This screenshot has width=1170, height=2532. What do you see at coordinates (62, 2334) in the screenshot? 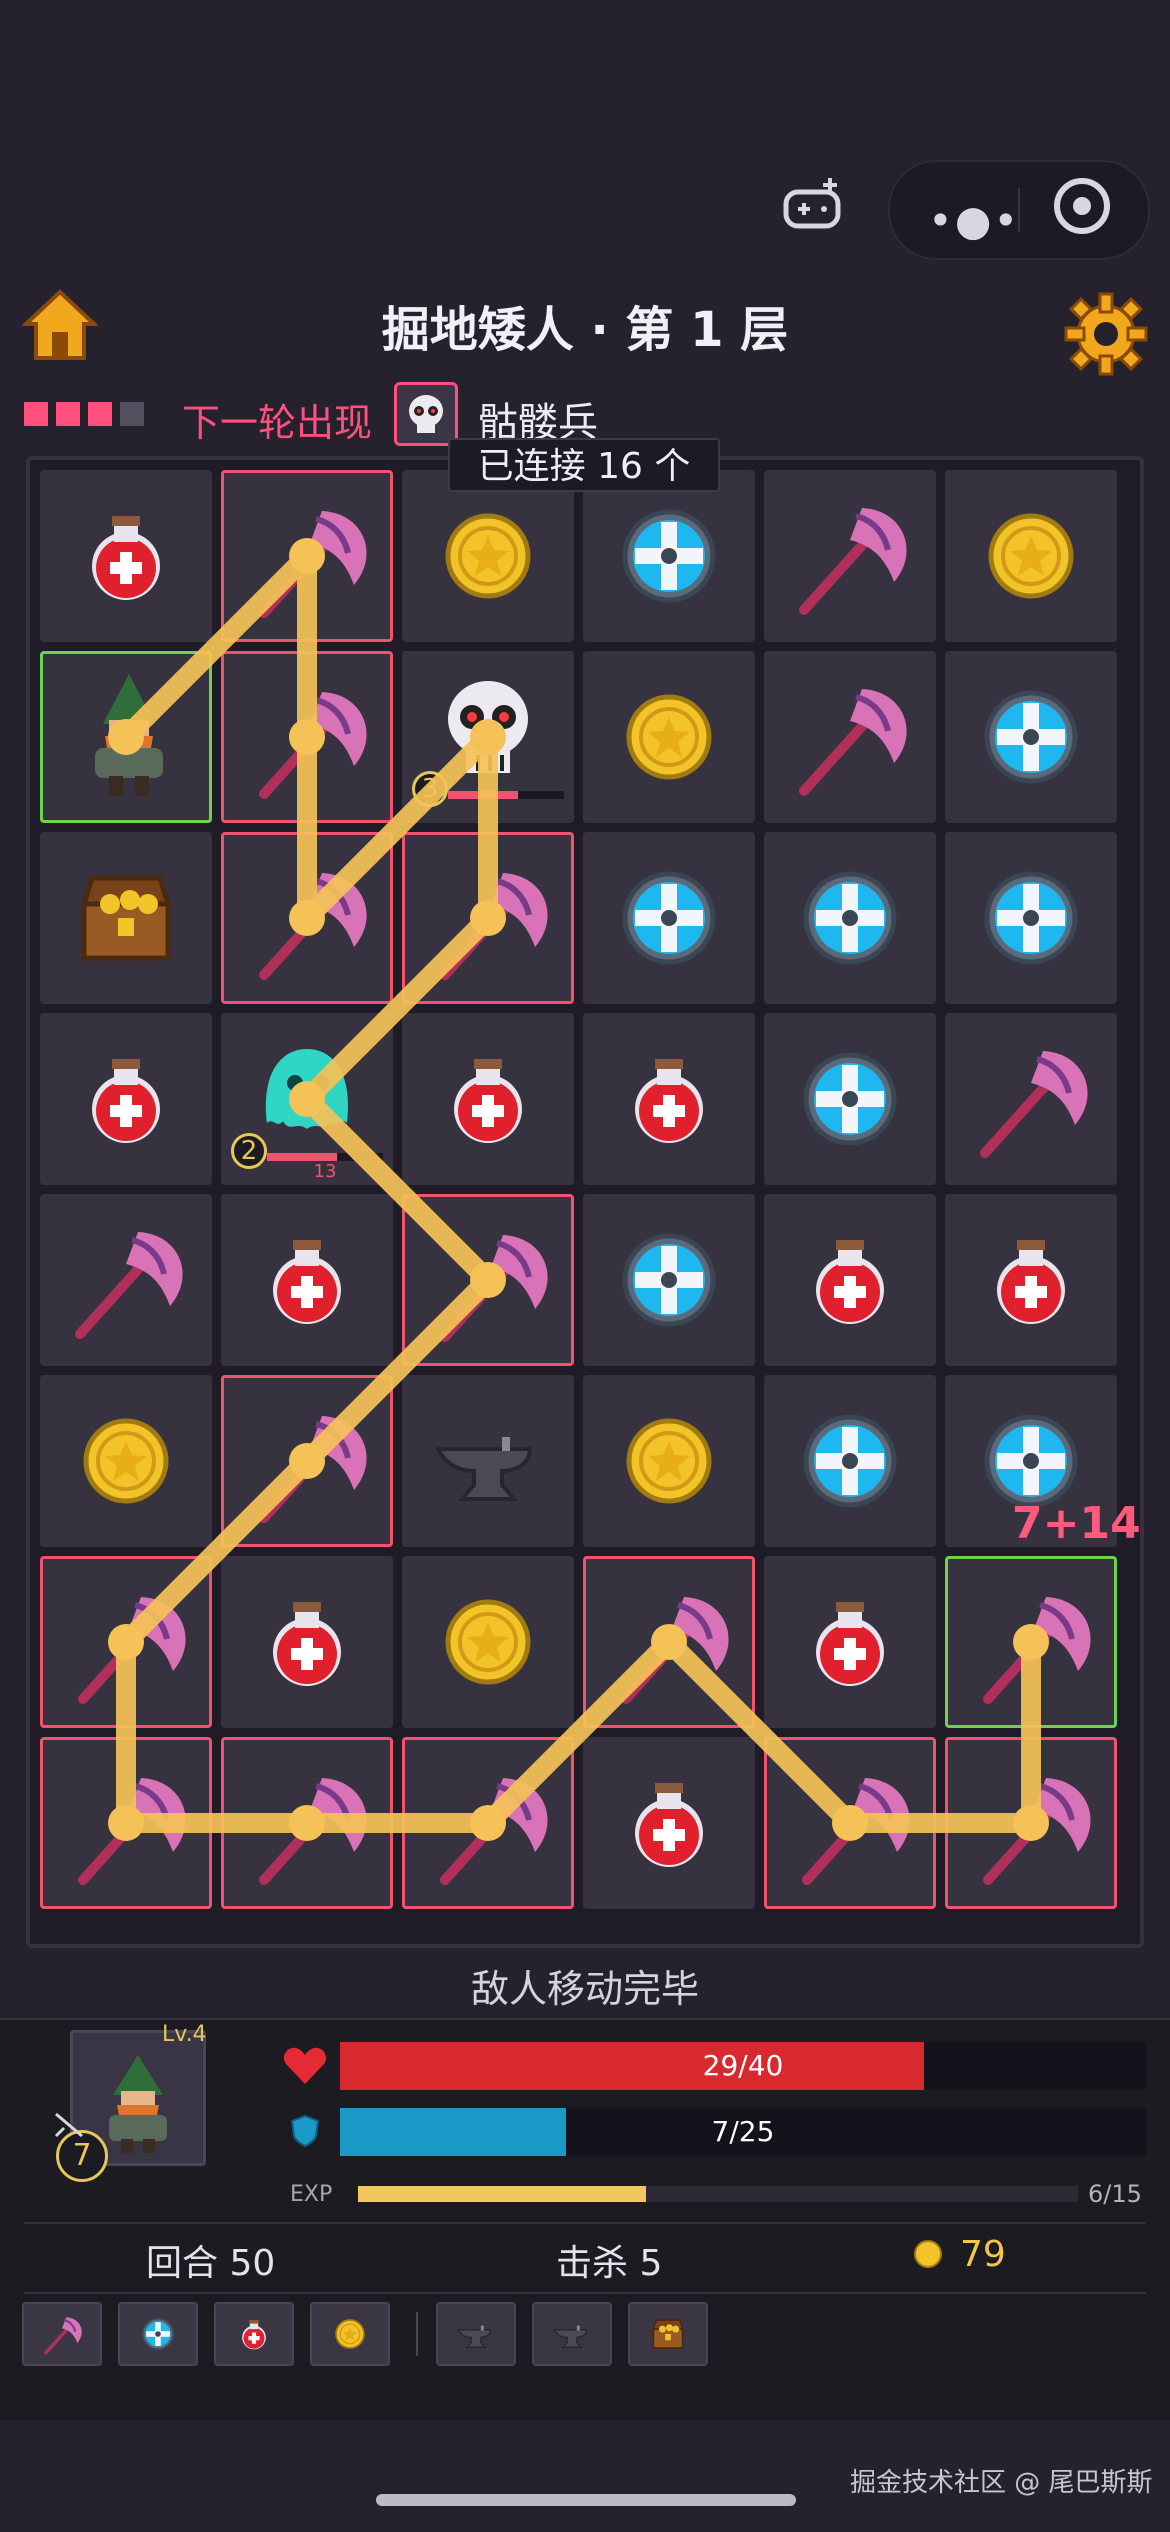
I see `tray-item-axe` at bounding box center [62, 2334].